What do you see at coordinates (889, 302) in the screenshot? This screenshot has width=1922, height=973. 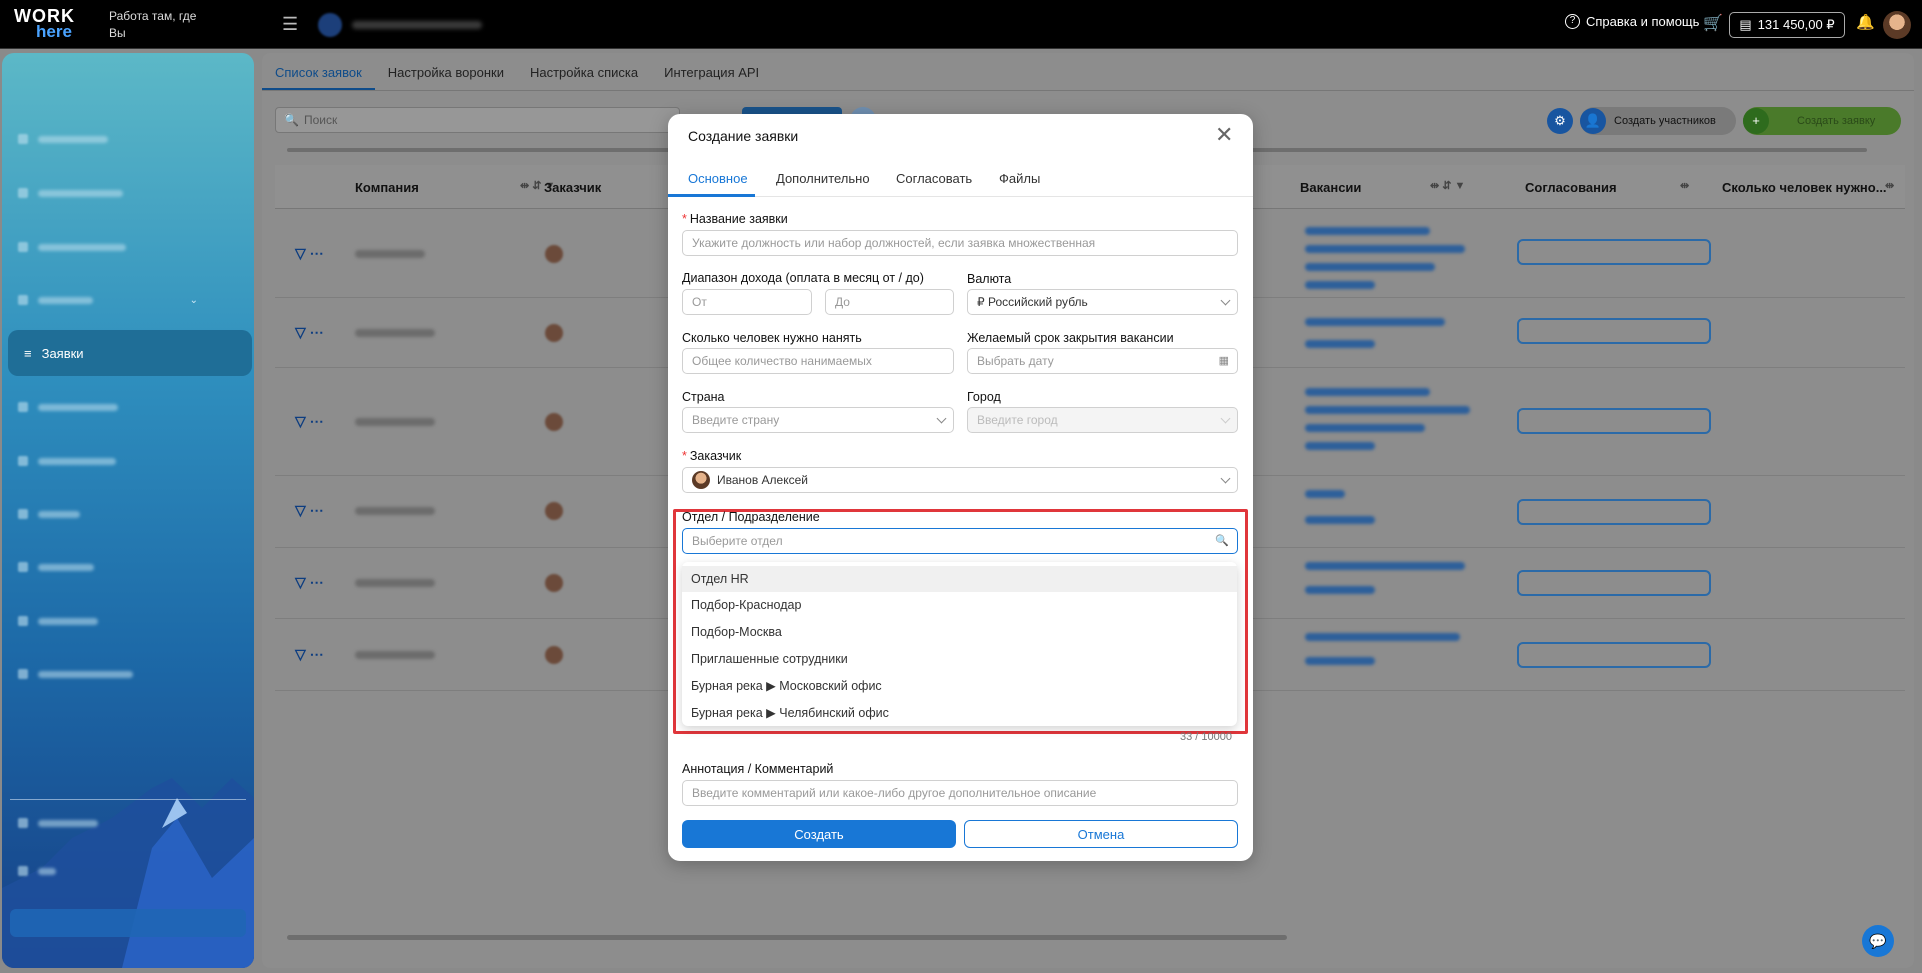 I see `income-to-input: До` at bounding box center [889, 302].